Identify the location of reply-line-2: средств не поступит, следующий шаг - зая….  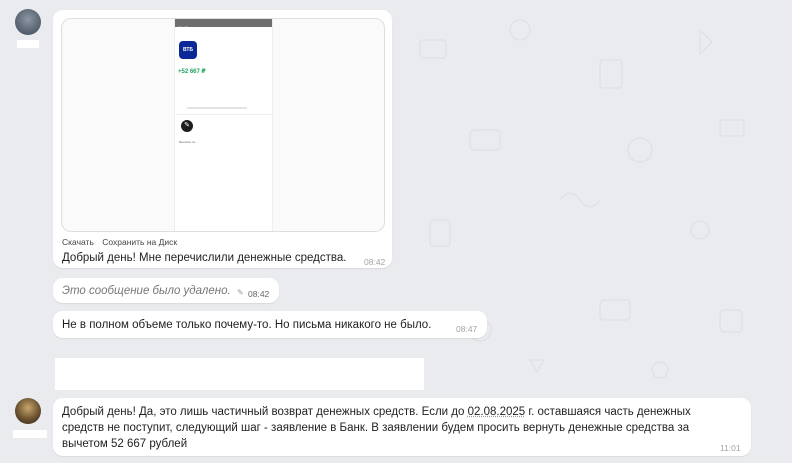
(376, 428).